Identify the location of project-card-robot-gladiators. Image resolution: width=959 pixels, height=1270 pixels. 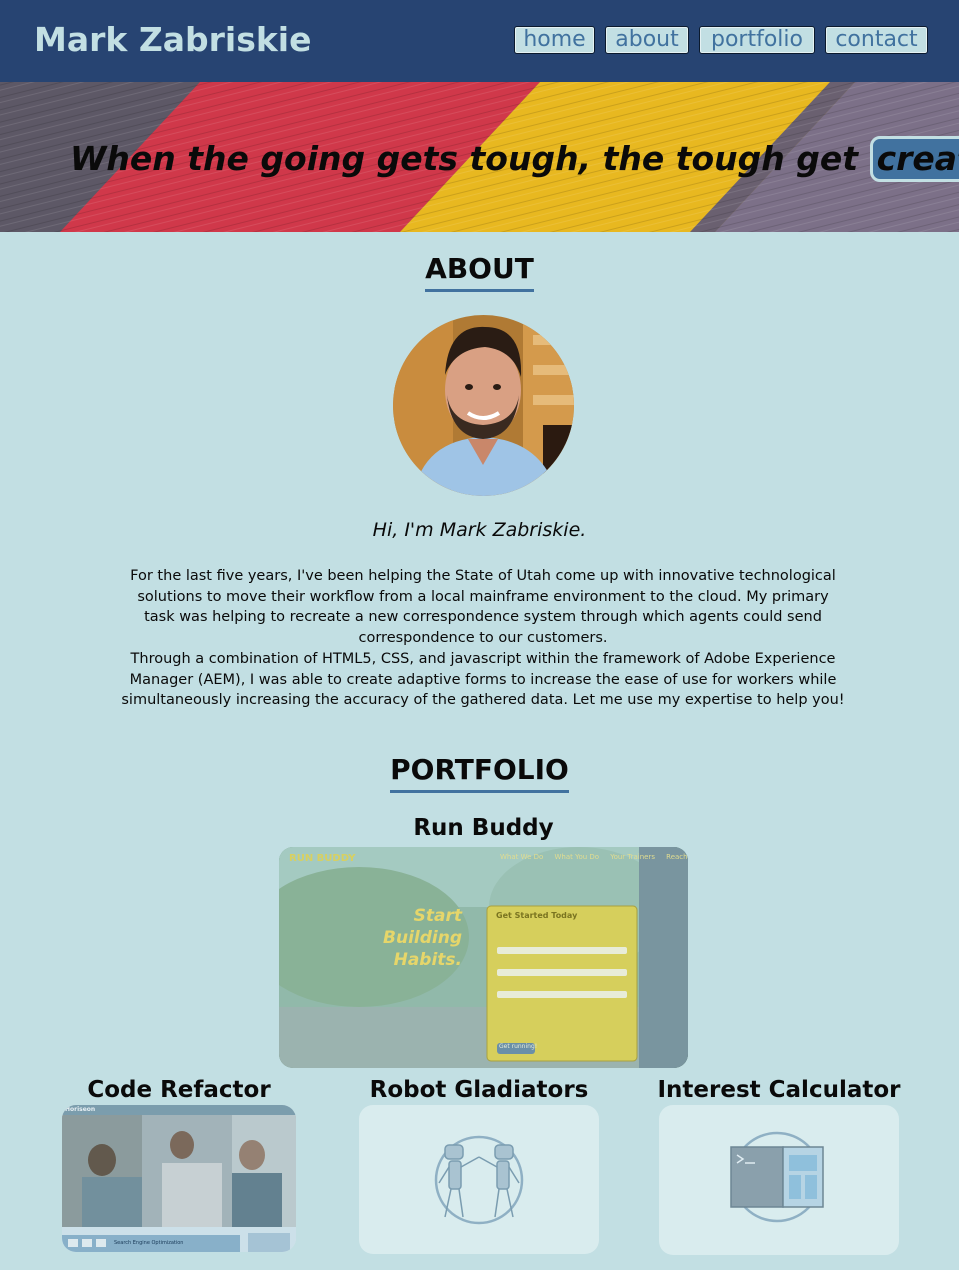
(479, 1179).